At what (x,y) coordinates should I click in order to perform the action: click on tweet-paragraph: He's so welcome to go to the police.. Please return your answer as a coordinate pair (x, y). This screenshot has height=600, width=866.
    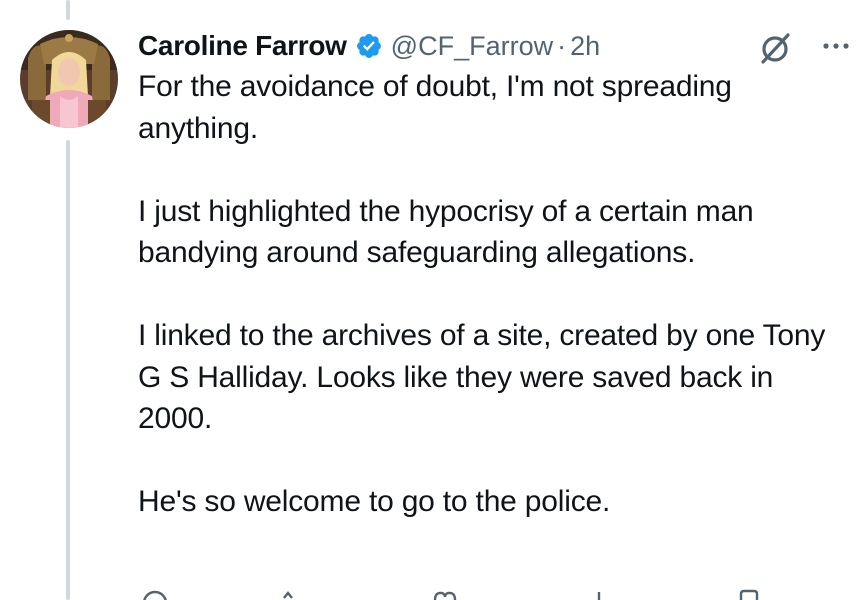
    Looking at the image, I should click on (374, 501).